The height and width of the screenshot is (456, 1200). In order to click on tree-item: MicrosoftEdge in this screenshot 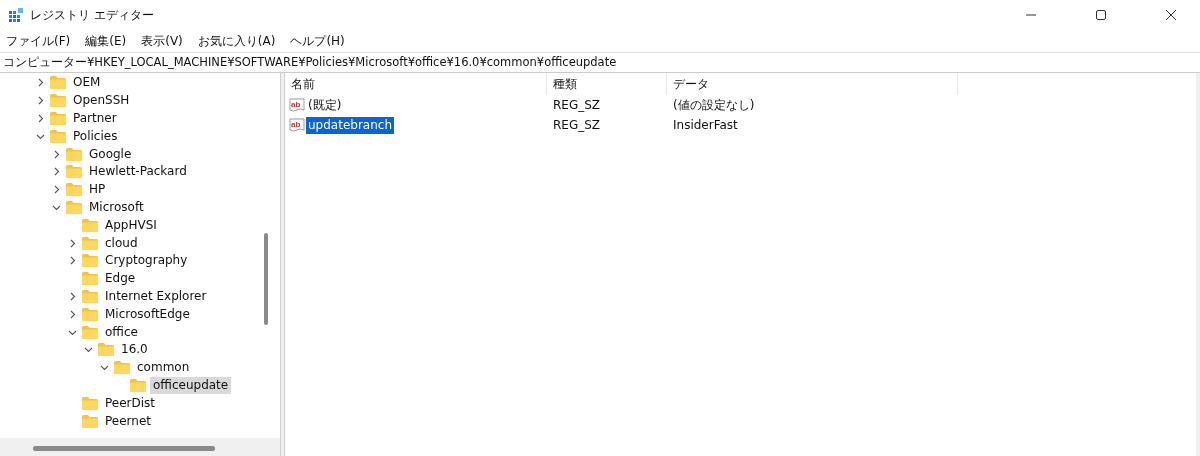, I will do `click(147, 314)`.